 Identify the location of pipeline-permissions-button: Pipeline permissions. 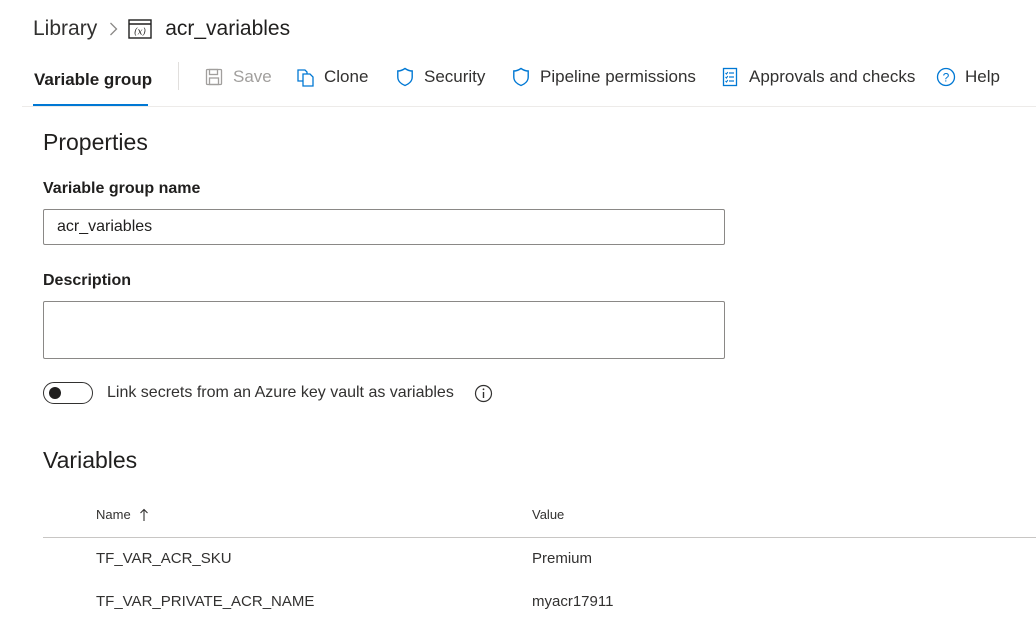
(603, 77).